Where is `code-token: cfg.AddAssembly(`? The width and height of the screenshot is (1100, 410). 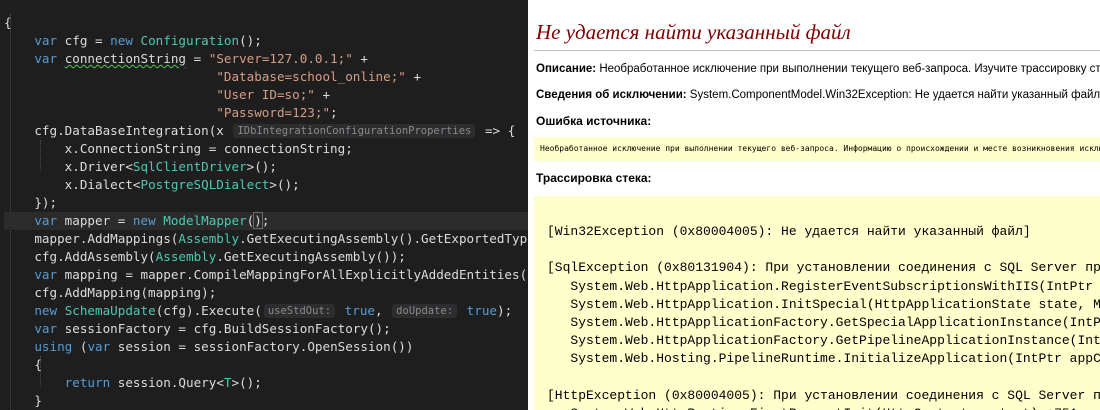 code-token: cfg.AddAssembly( is located at coordinates (80, 256).